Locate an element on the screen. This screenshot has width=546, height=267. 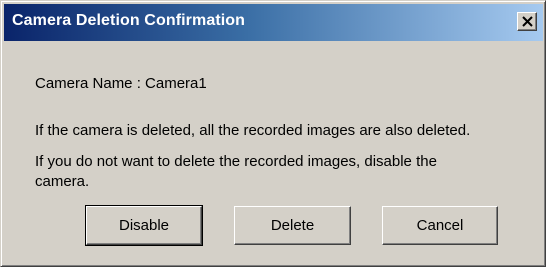
close-button is located at coordinates (527, 21).